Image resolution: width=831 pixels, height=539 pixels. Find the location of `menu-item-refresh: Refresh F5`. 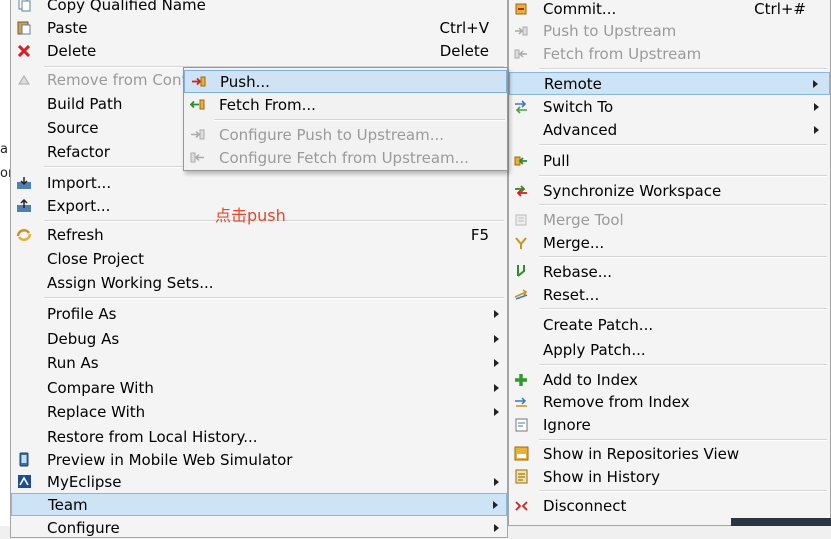

menu-item-refresh: Refresh F5 is located at coordinates (259, 234).